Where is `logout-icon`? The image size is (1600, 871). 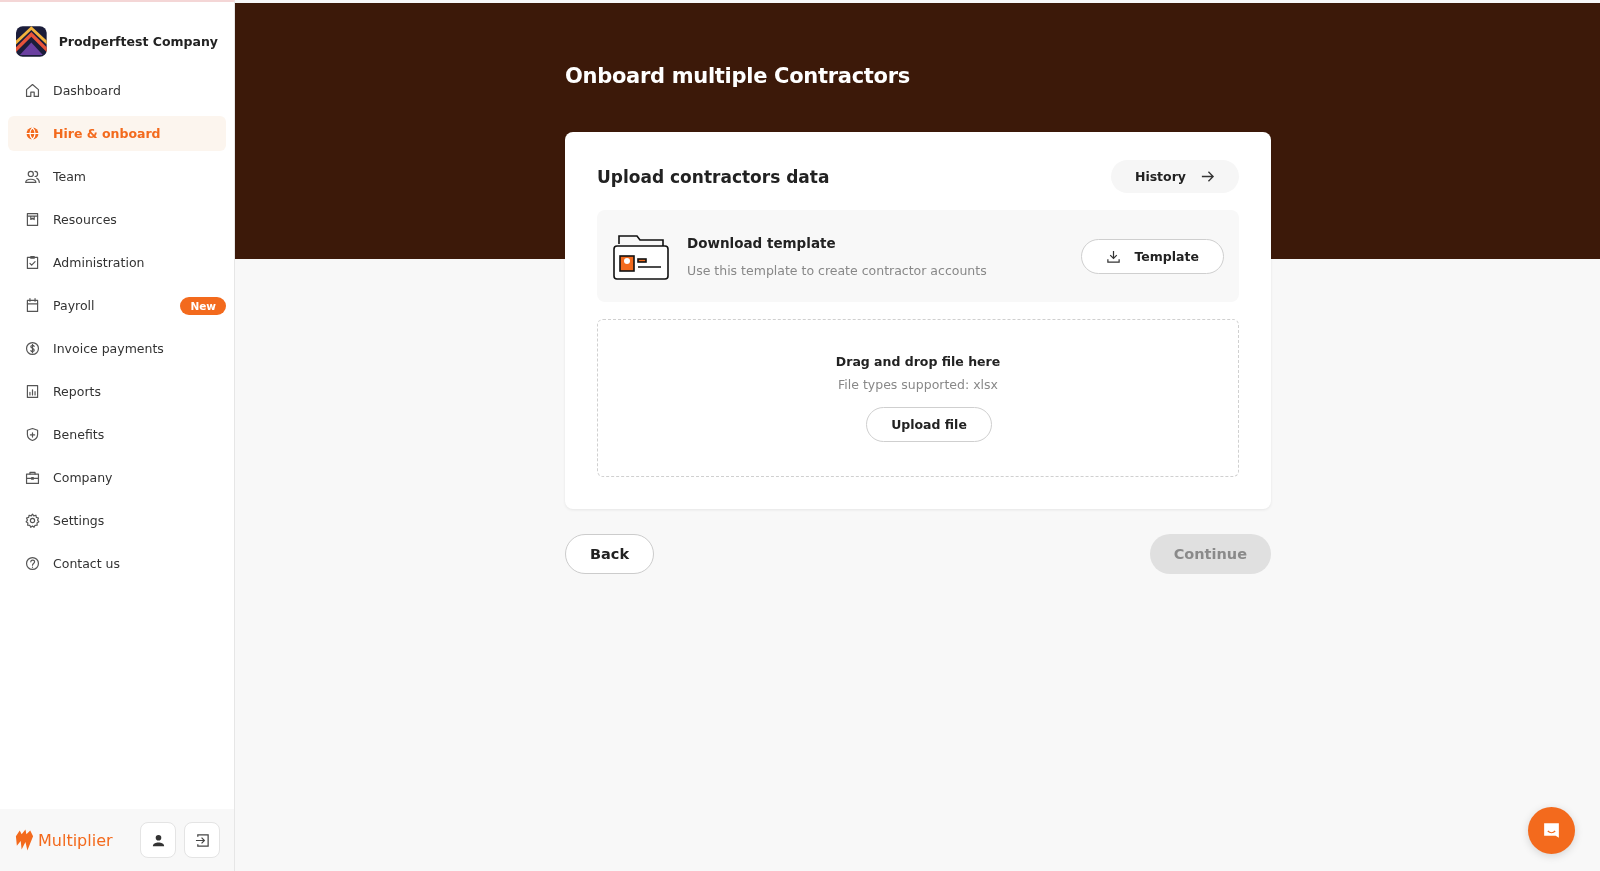 logout-icon is located at coordinates (202, 840).